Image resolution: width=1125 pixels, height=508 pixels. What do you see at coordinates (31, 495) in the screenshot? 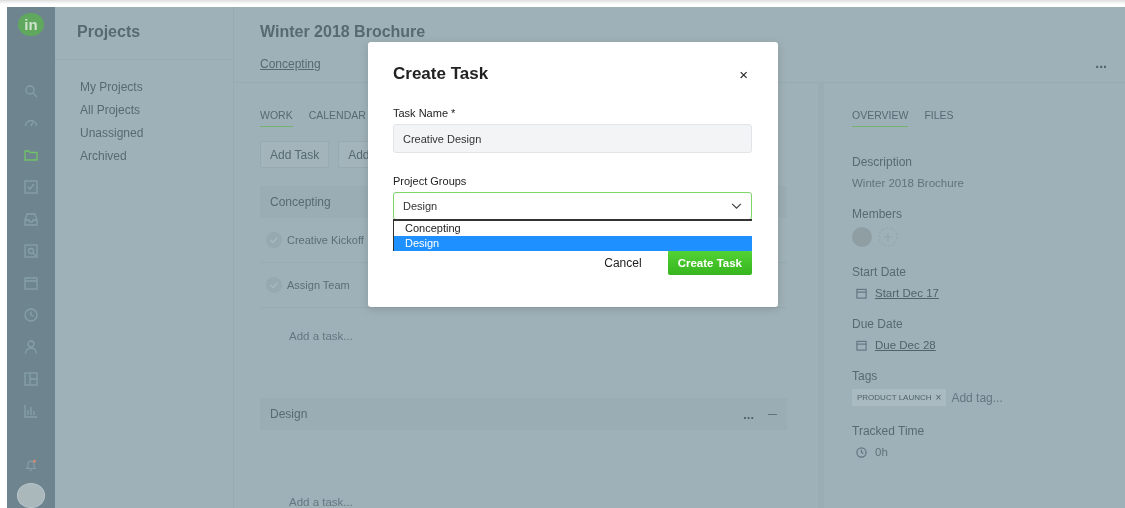
I see `user-avatar` at bounding box center [31, 495].